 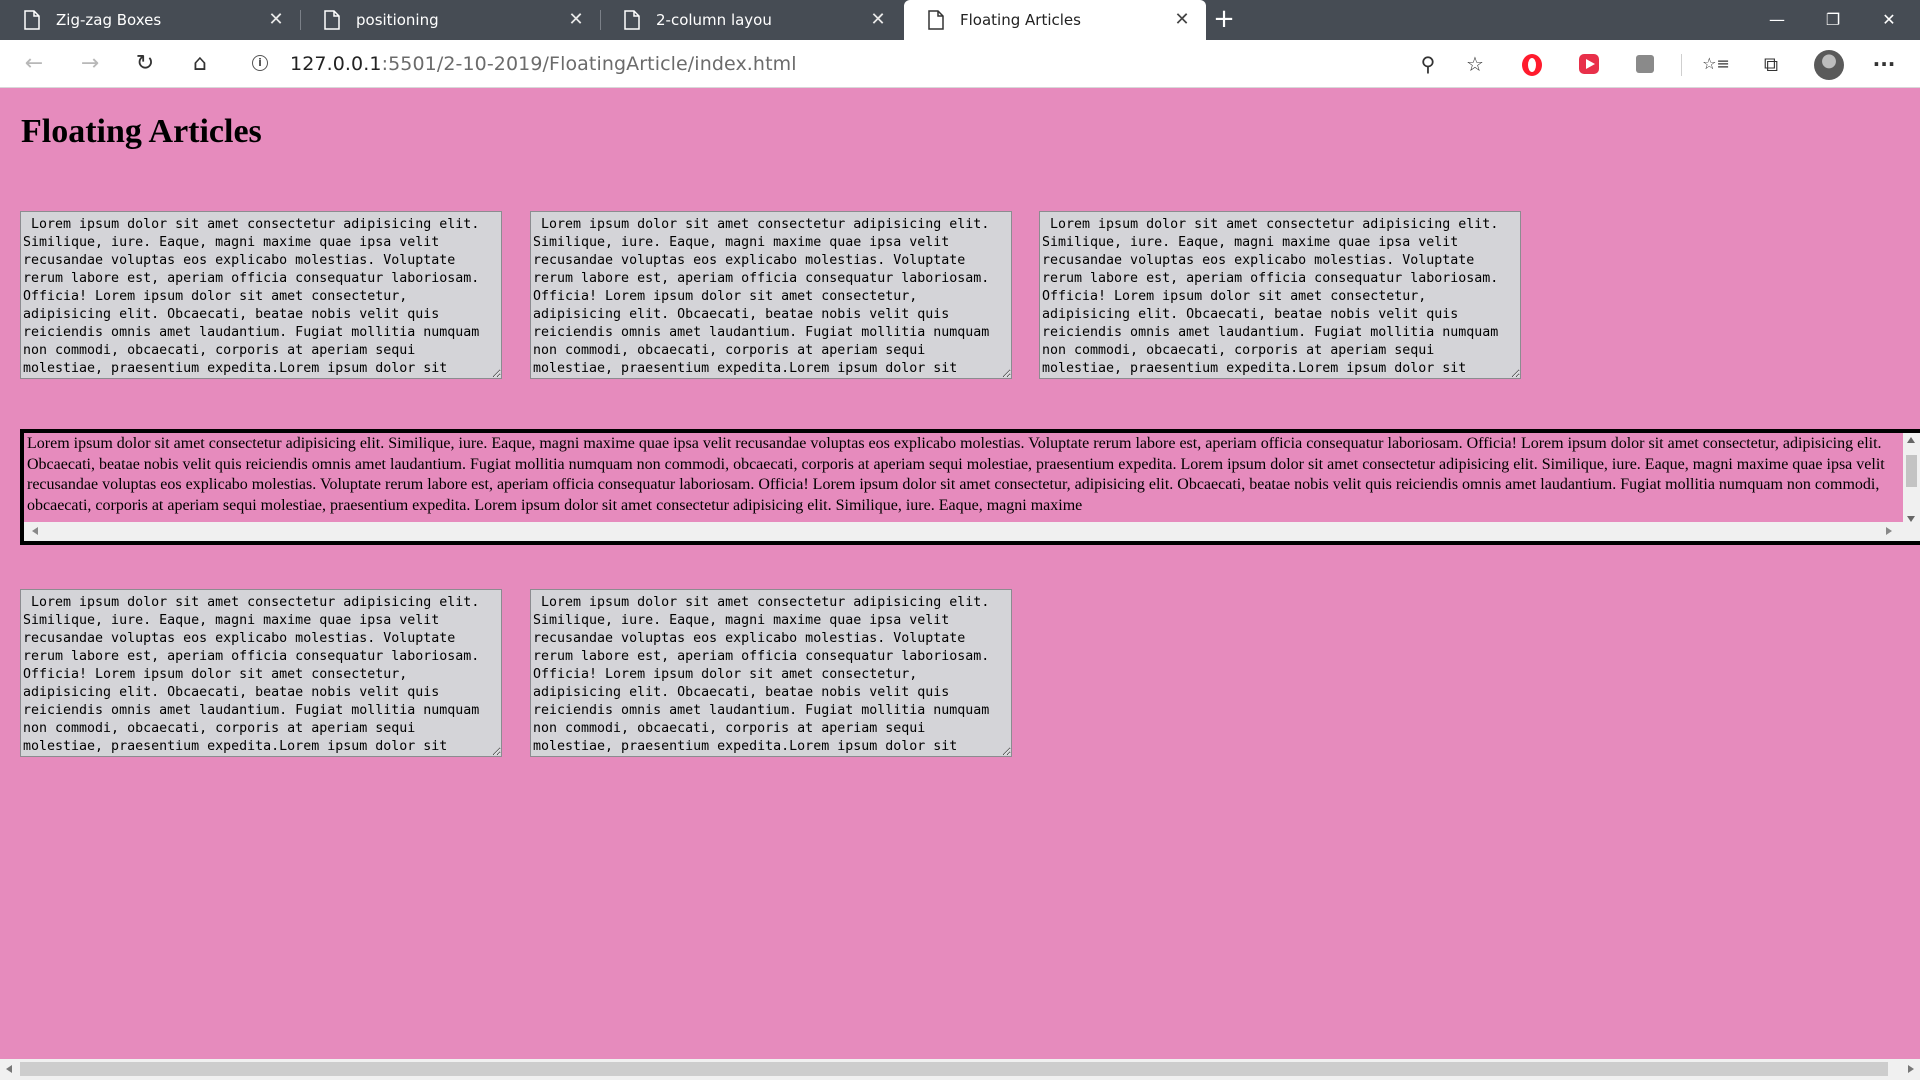 I want to click on tab-2-column-layout: 2-column layou ✕, so click(x=751, y=20).